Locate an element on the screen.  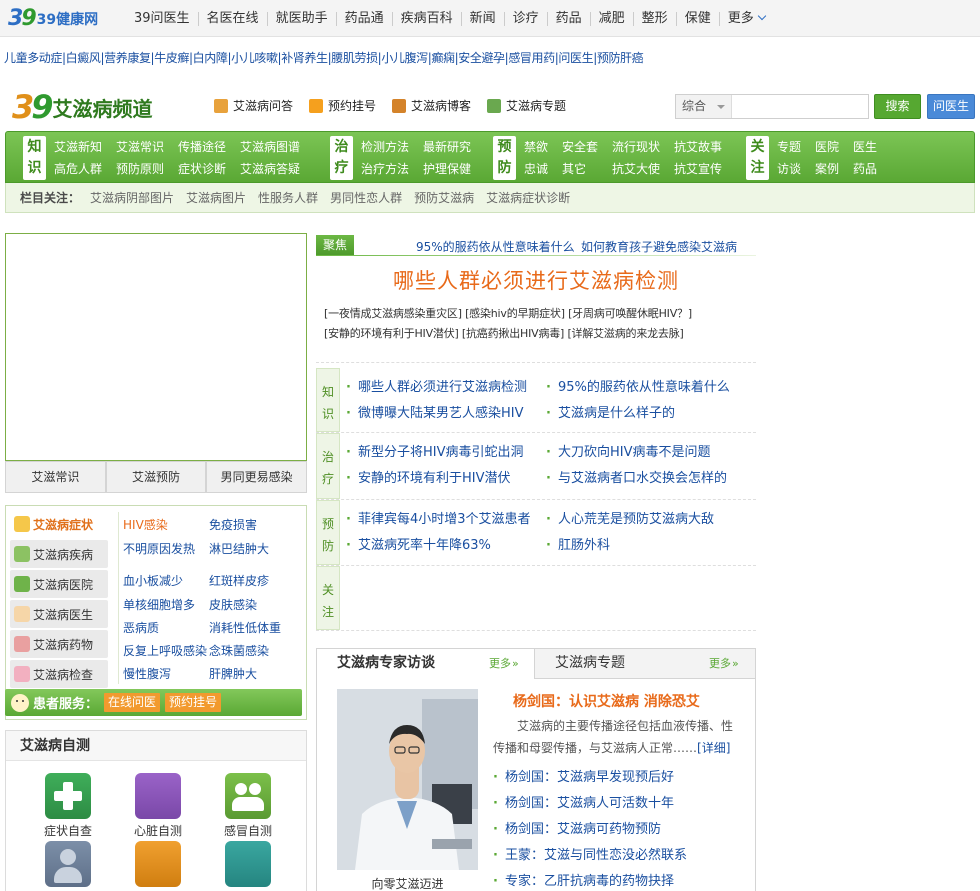
category-item: 消耗性低体重 is located at coordinates (245, 627).